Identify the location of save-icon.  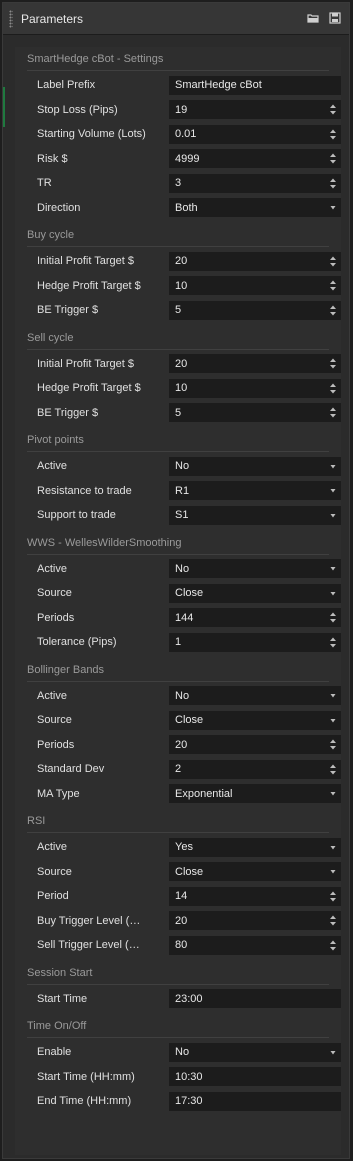
(335, 18).